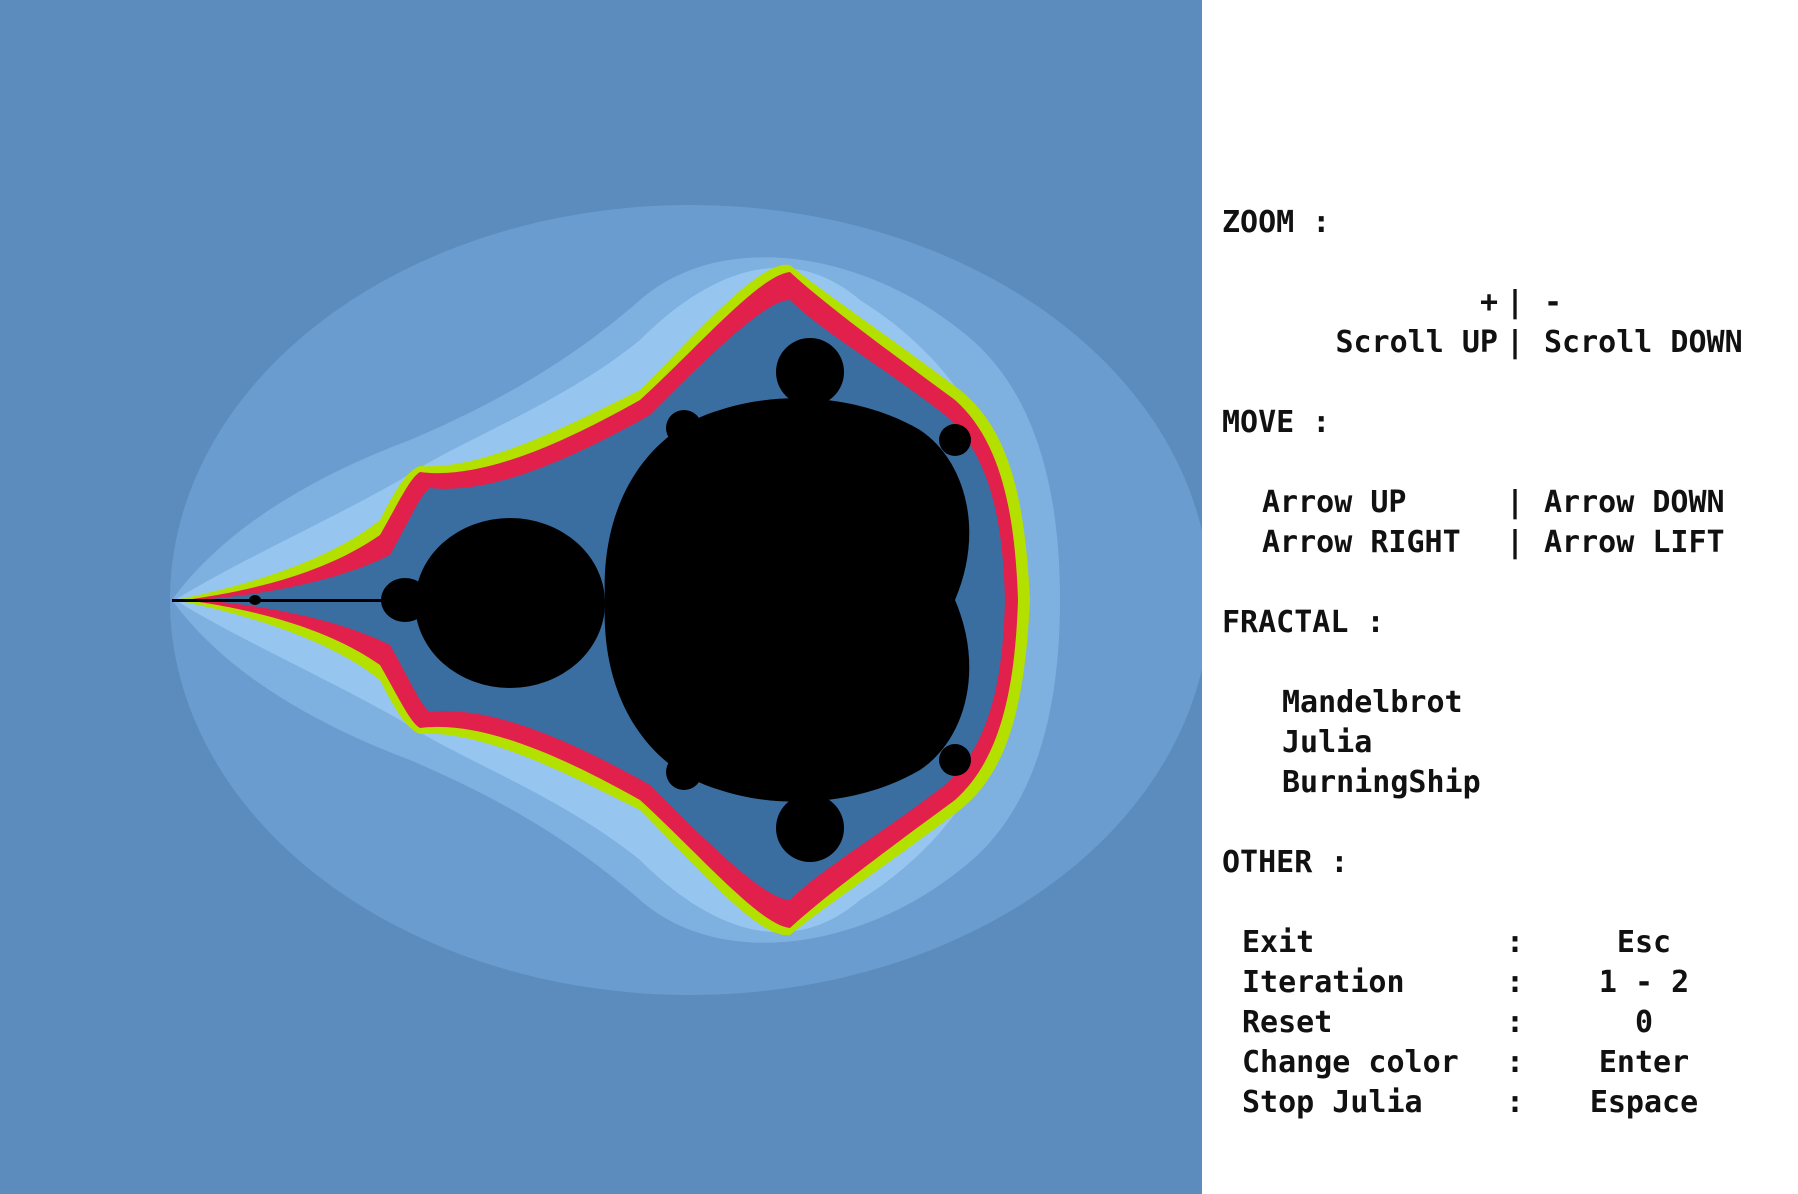  I want to click on main-cardioid, so click(787, 600).